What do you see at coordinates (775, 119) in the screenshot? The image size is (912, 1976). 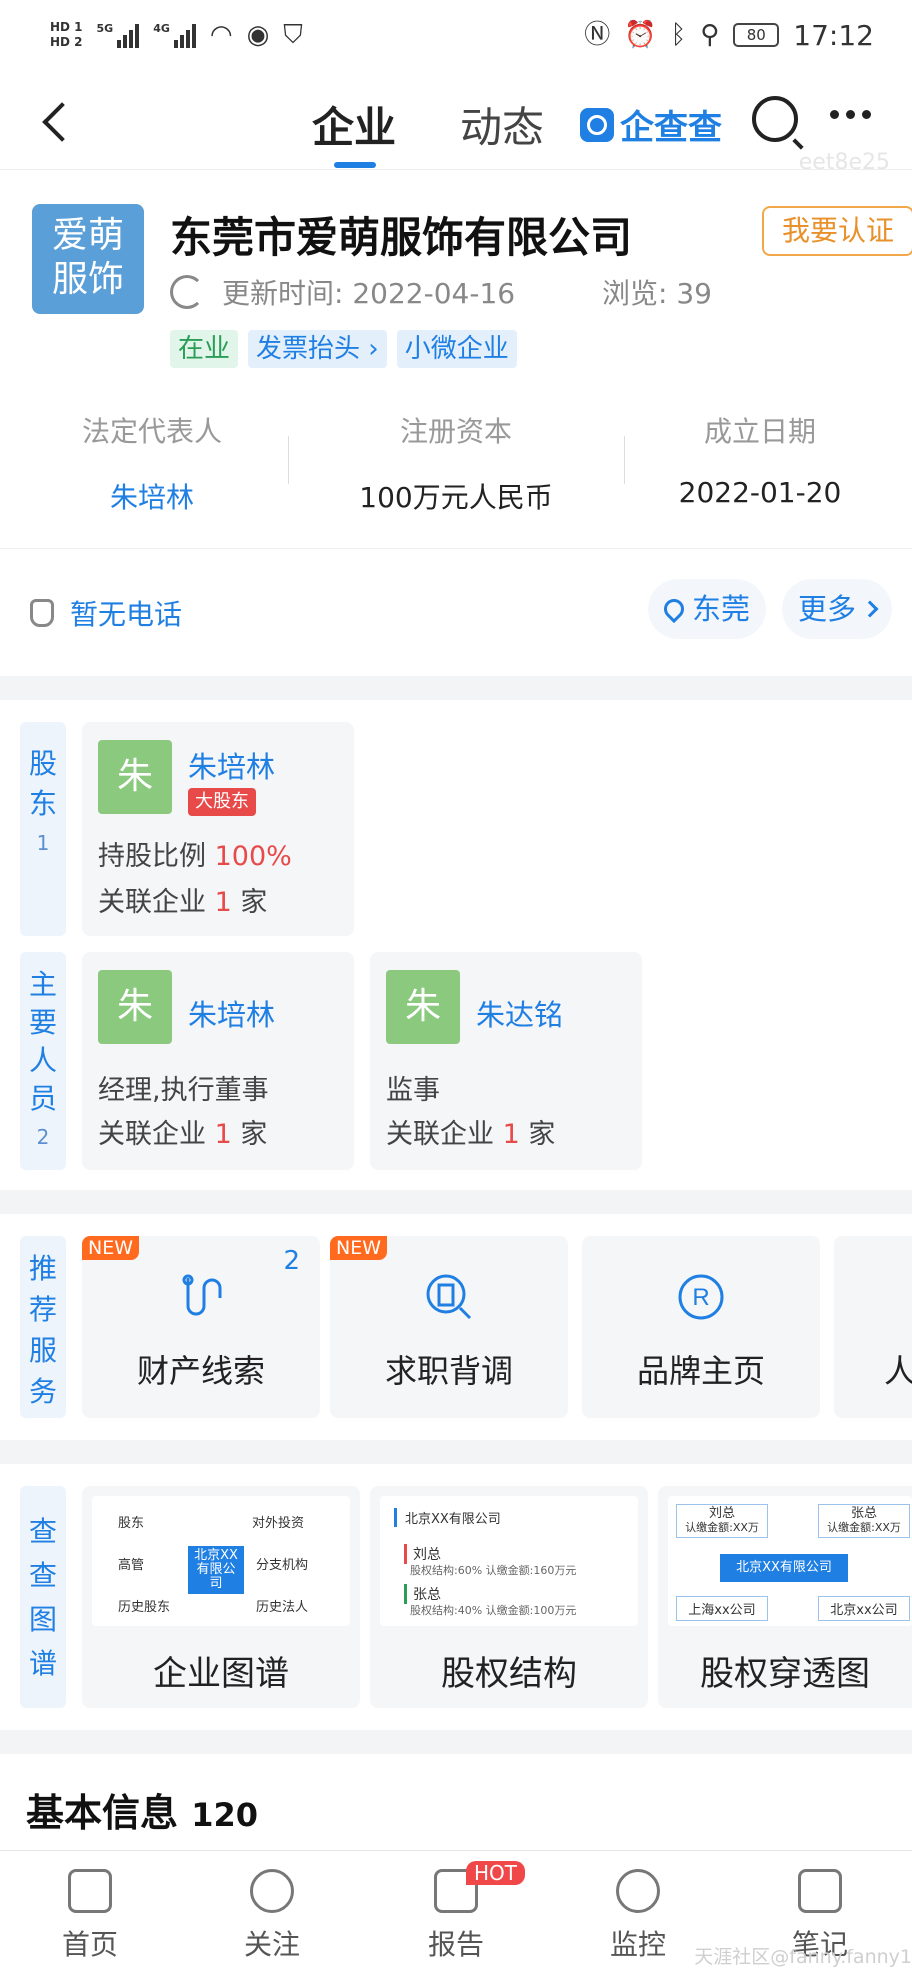 I see `search-icon` at bounding box center [775, 119].